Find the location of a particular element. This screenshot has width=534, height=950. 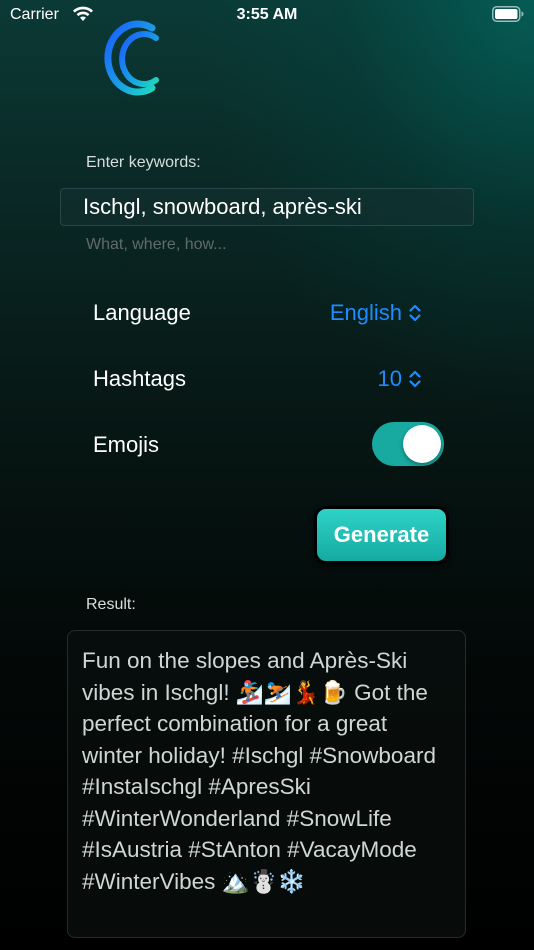

emojis-toggle is located at coordinates (408, 444).